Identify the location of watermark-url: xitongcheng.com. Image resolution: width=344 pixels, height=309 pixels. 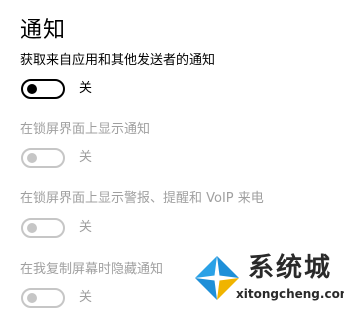
(290, 294).